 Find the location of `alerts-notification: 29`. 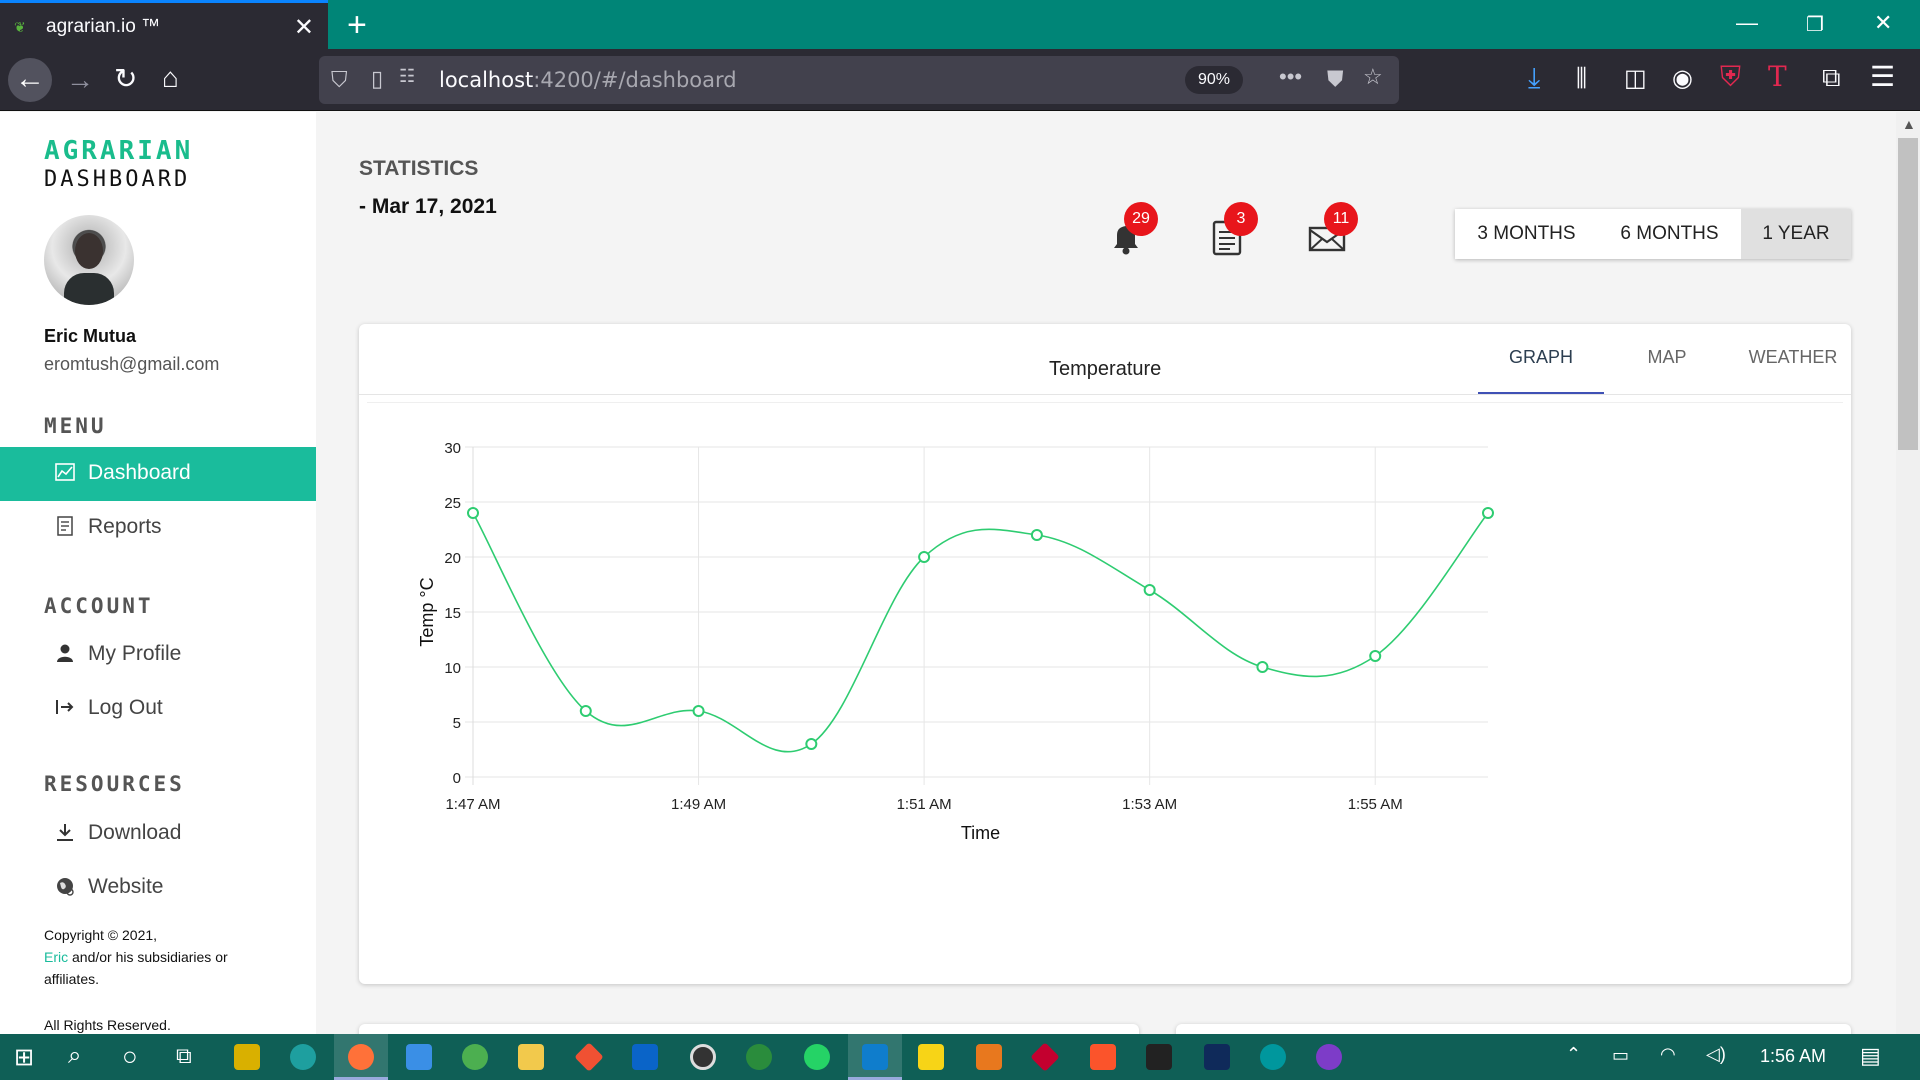

alerts-notification: 29 is located at coordinates (1132, 228).